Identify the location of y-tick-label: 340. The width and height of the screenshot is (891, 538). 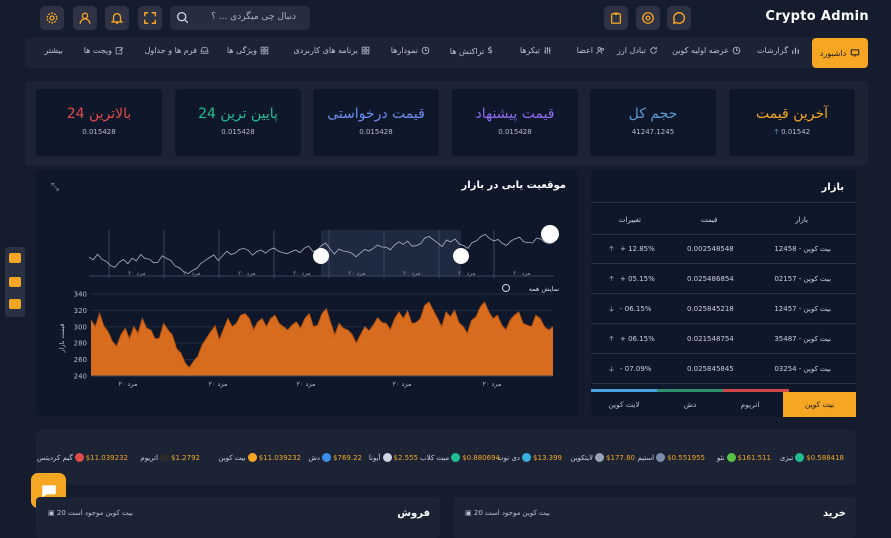
(80, 295).